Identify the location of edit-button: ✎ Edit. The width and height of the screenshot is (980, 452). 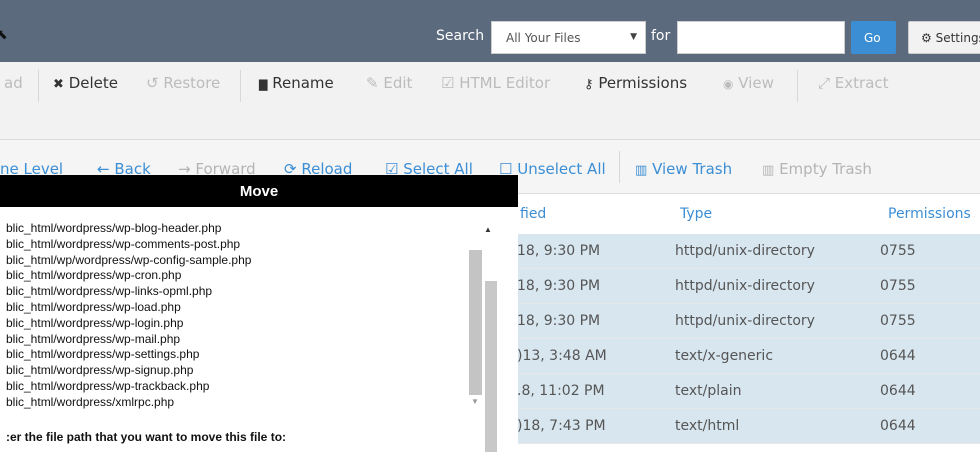
(389, 83).